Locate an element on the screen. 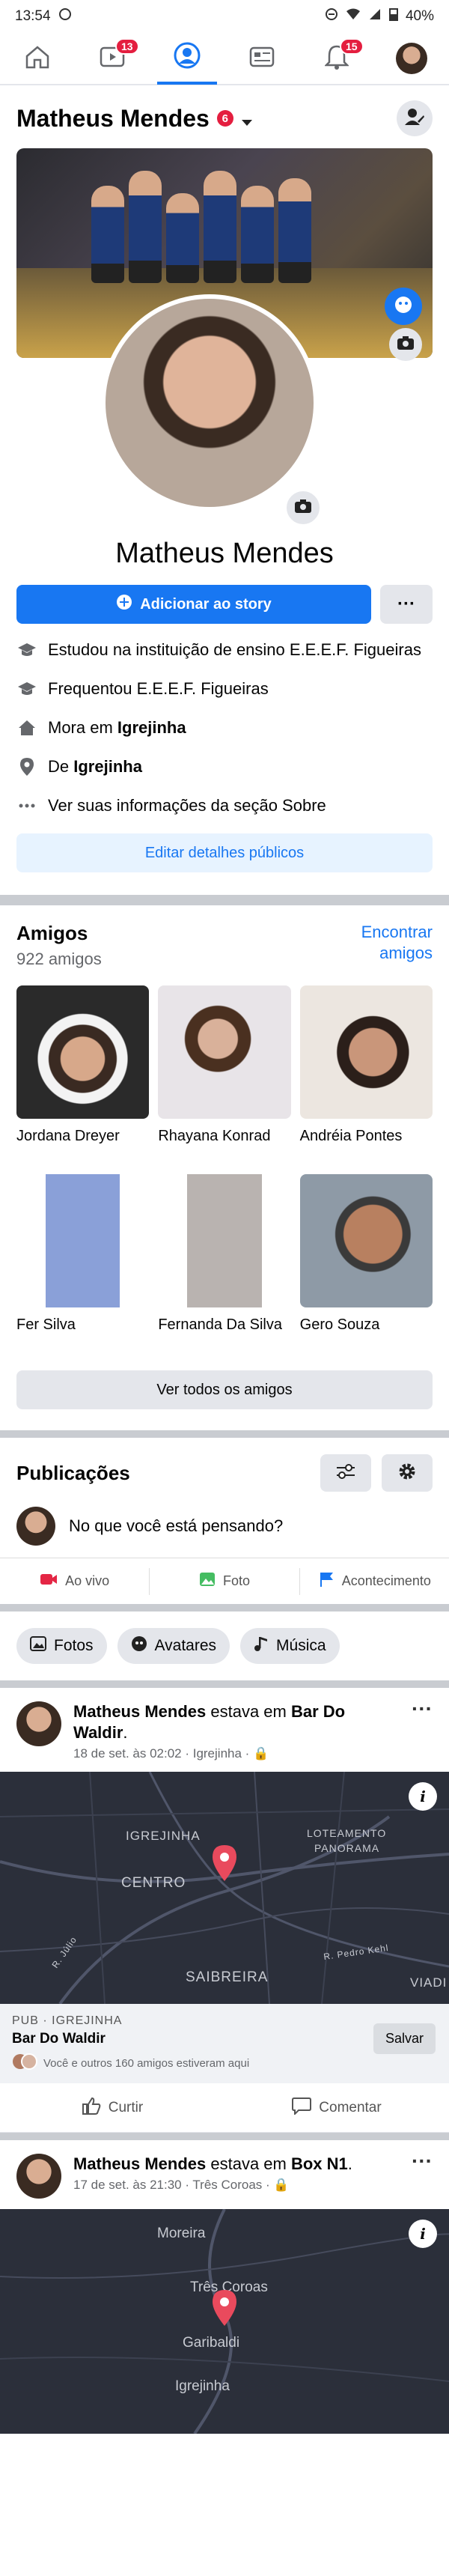 Image resolution: width=449 pixels, height=2576 pixels. like-button: Curtir is located at coordinates (112, 2108).